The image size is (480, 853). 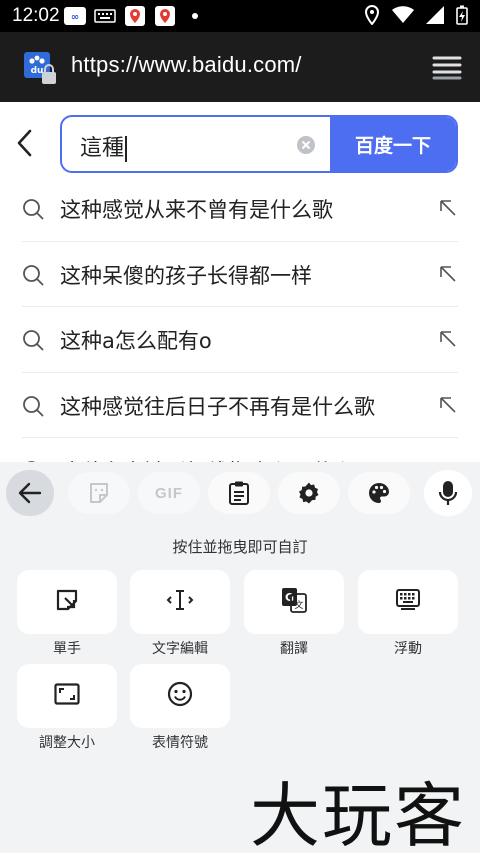 What do you see at coordinates (372, 16) in the screenshot?
I see `location-icon` at bounding box center [372, 16].